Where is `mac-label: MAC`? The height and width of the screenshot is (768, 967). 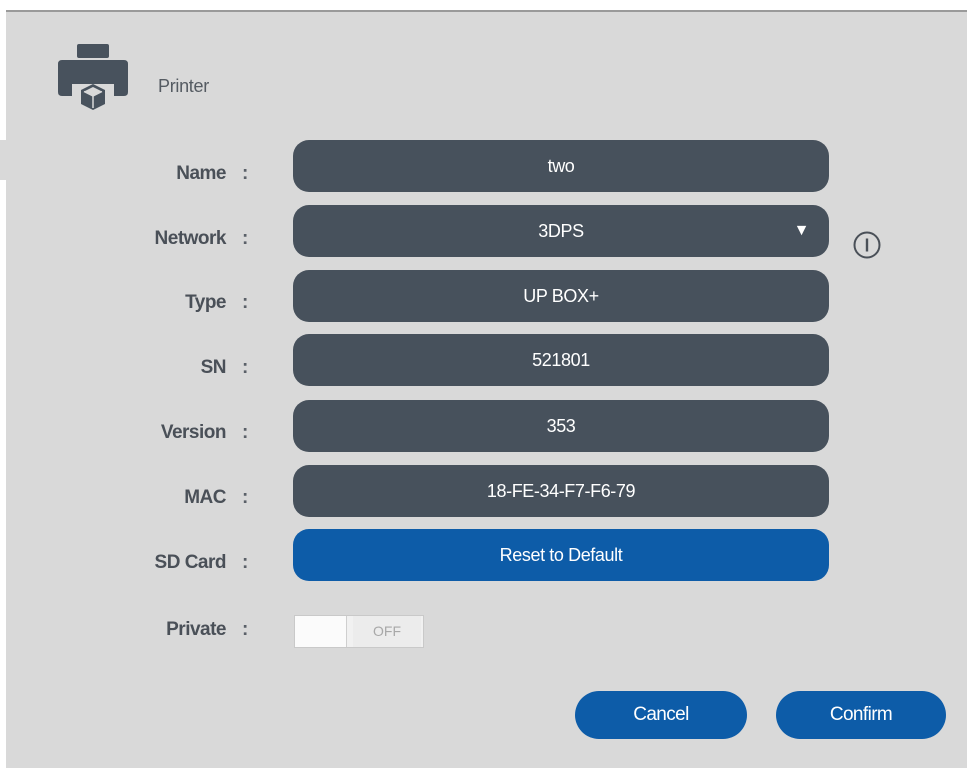
mac-label: MAC is located at coordinates (205, 497).